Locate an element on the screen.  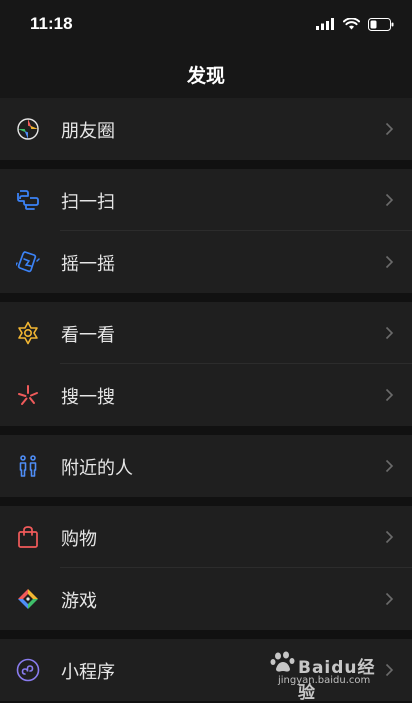
list-item-shake: 摇一摇 is located at coordinates (206, 262).